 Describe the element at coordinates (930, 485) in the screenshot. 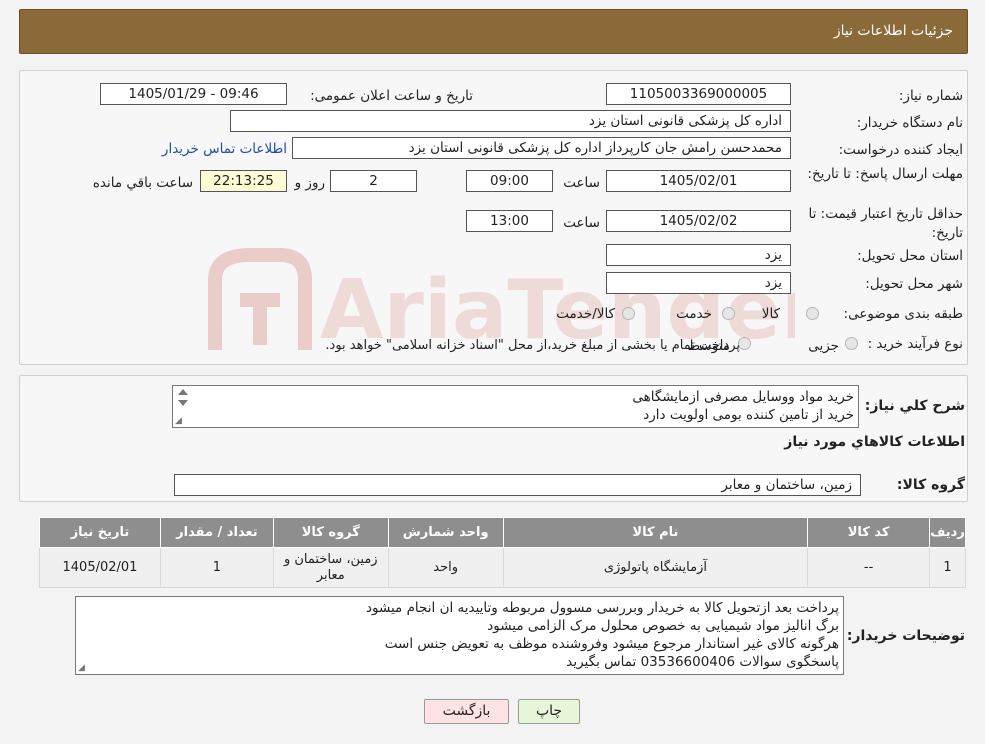

I see `goods-group-label: گروه کالا:` at that location.